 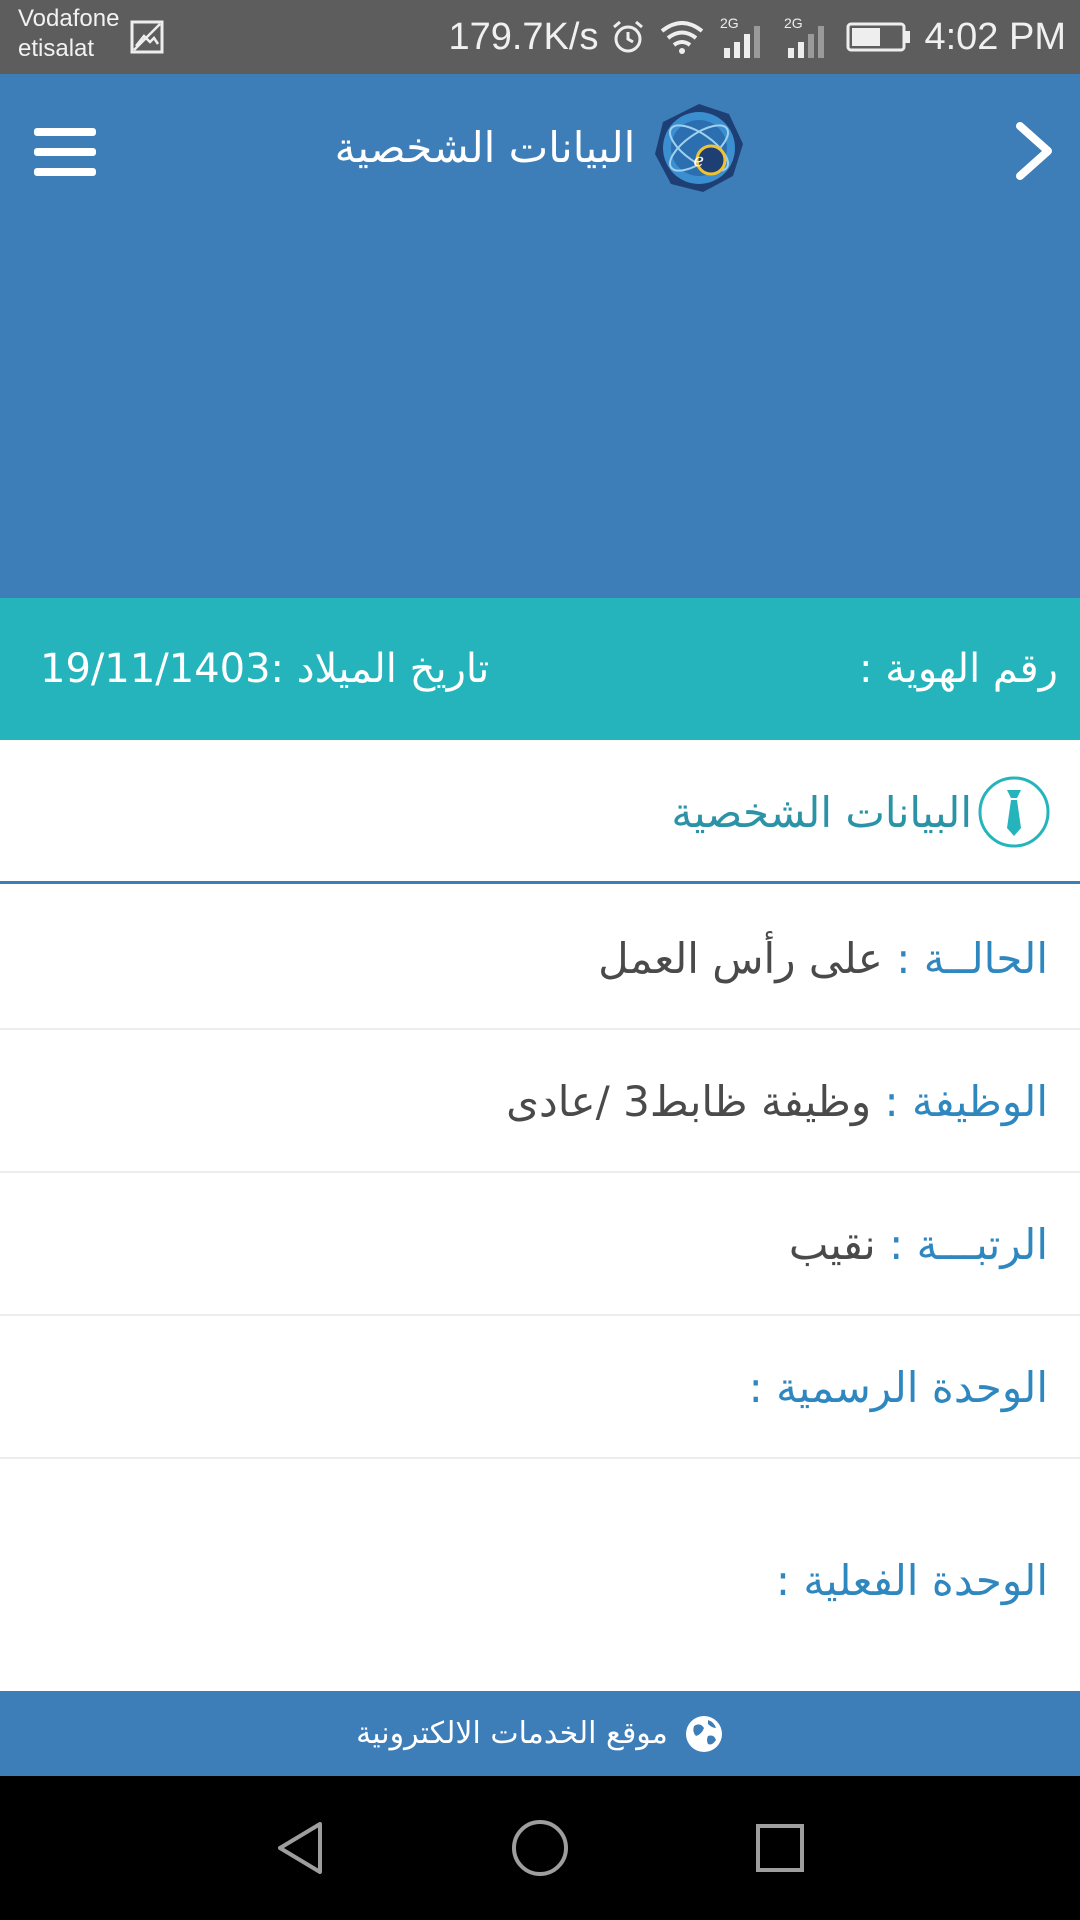 I want to click on signal-2-icon: 2G, so click(x=804, y=36).